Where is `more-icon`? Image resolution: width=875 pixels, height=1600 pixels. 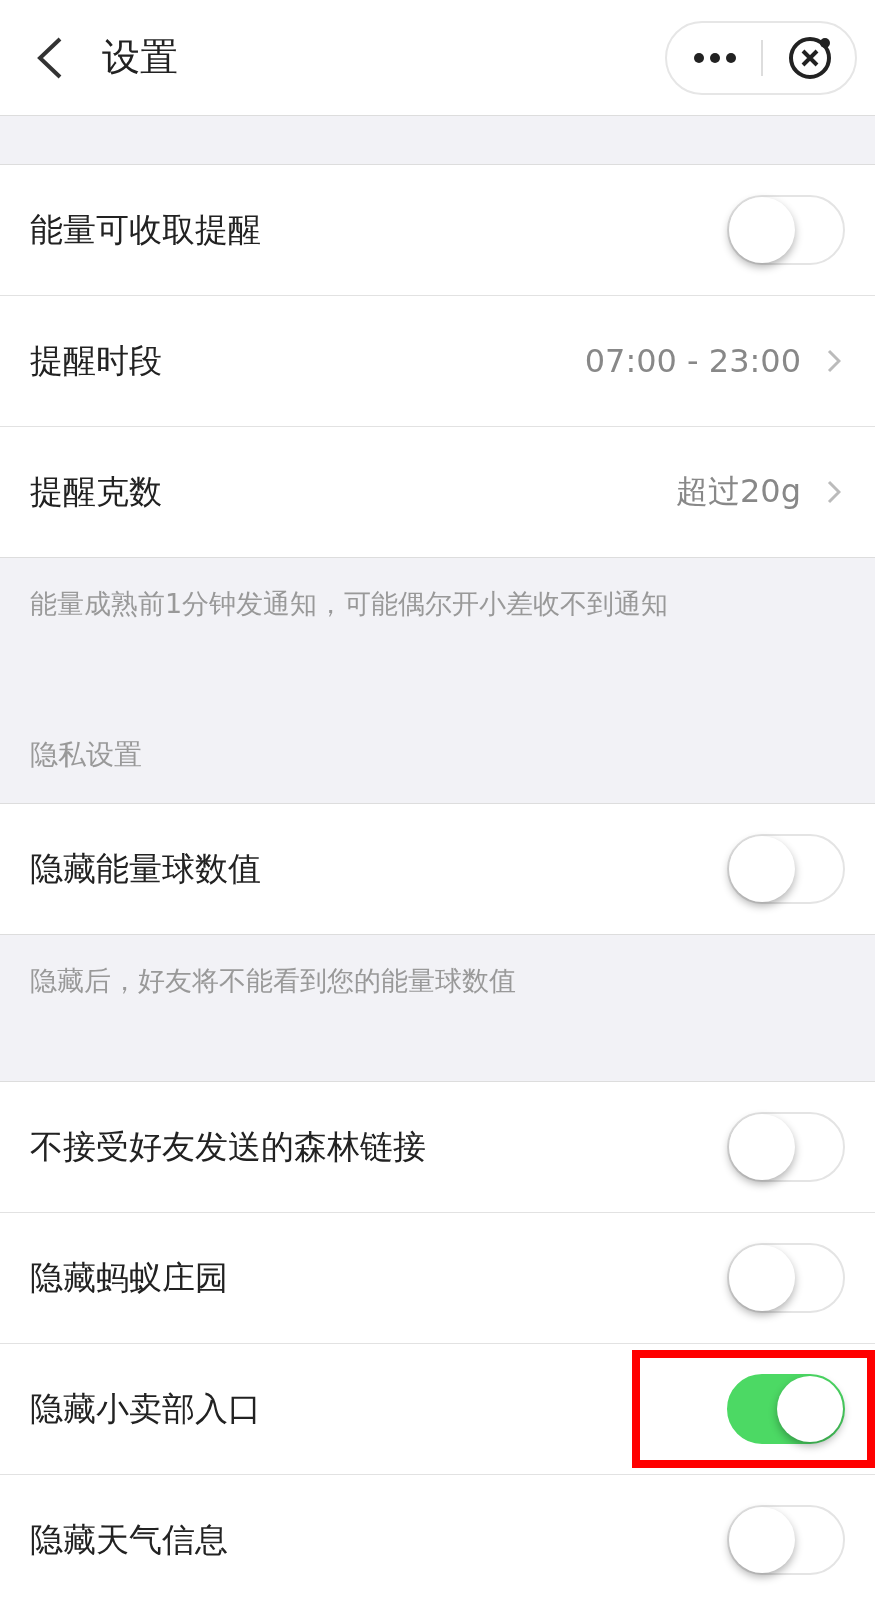
more-icon is located at coordinates (715, 57).